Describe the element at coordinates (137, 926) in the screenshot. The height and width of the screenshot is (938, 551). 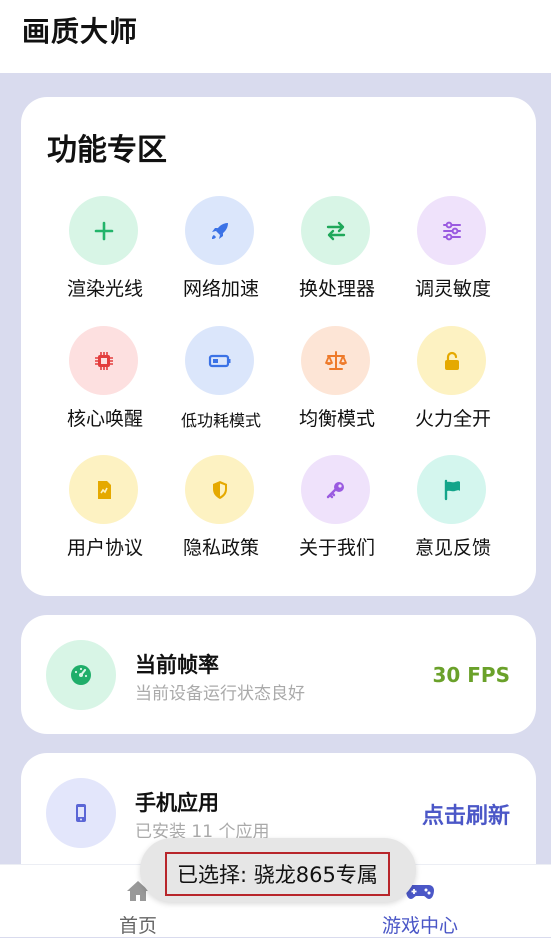
I see `nav-home-label: 首页` at that location.